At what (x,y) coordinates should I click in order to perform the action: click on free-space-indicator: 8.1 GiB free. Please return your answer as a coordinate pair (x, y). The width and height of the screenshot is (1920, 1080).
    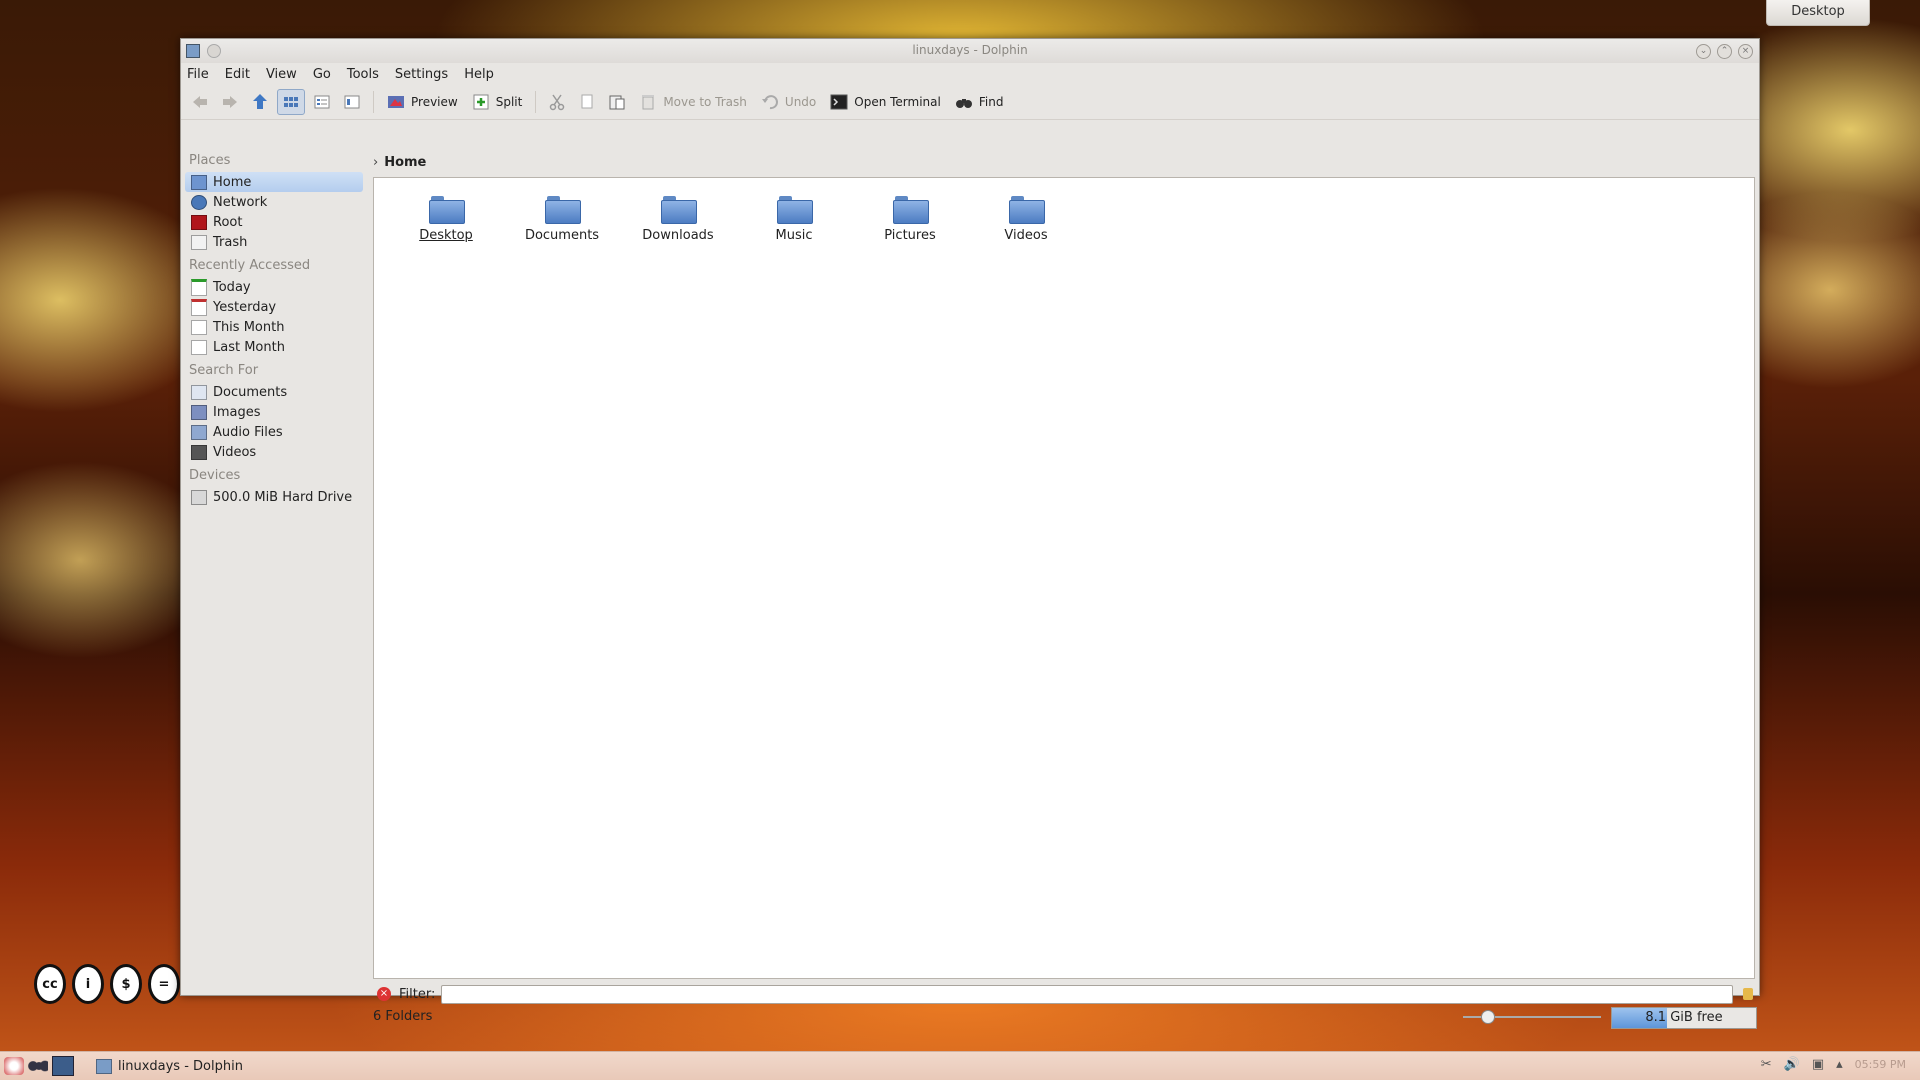
    Looking at the image, I should click on (1684, 1018).